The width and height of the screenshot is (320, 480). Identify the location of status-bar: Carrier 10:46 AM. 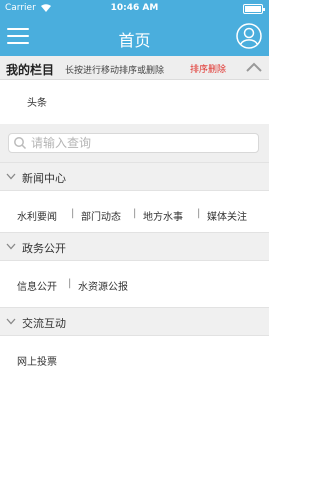
(134, 9).